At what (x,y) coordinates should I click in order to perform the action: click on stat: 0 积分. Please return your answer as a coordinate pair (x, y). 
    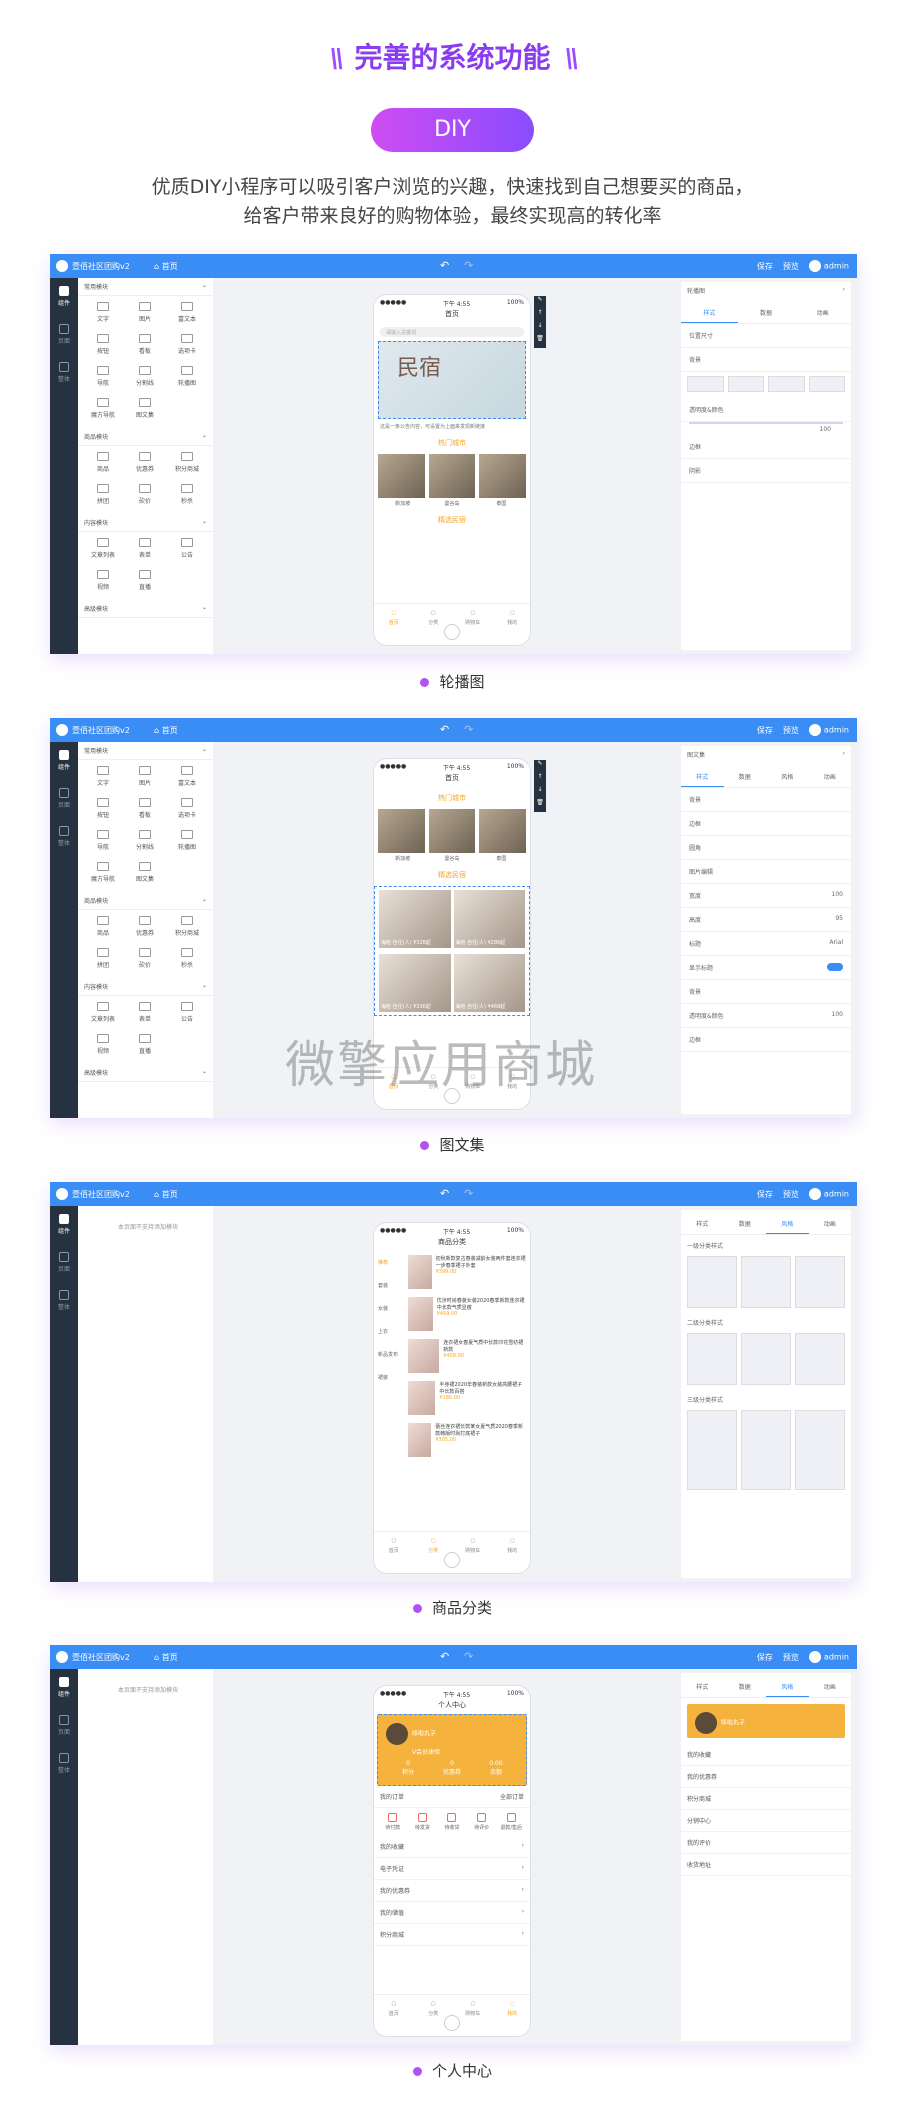
    Looking at the image, I should click on (408, 1768).